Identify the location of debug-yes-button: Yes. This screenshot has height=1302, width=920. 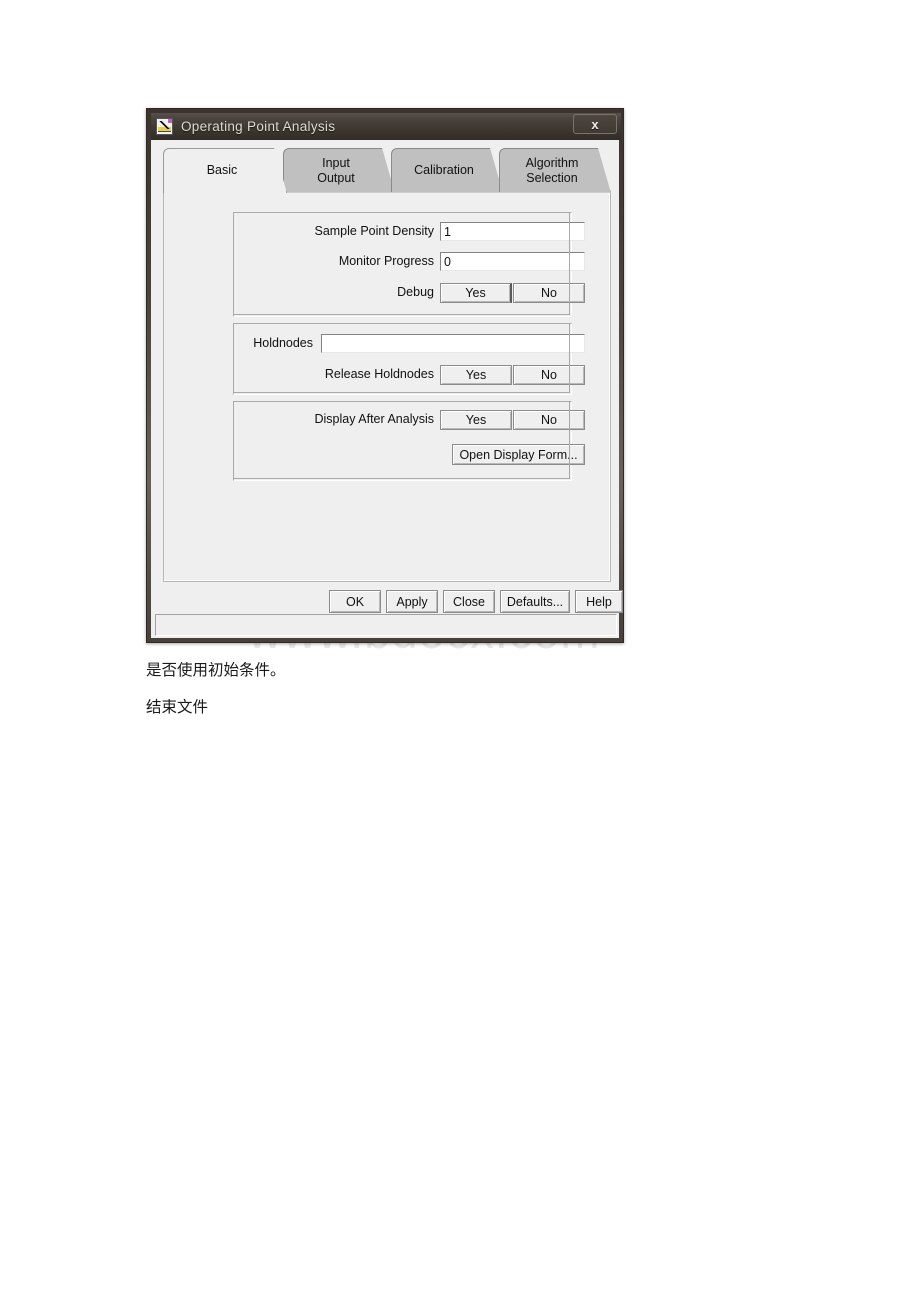
(476, 293).